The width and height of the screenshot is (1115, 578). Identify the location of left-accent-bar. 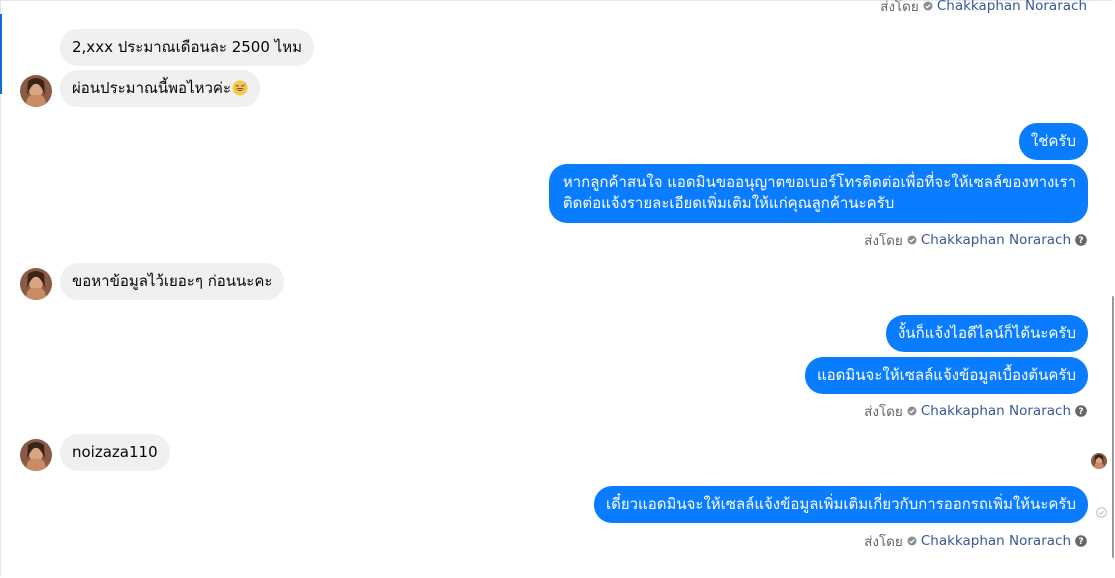
(1, 54).